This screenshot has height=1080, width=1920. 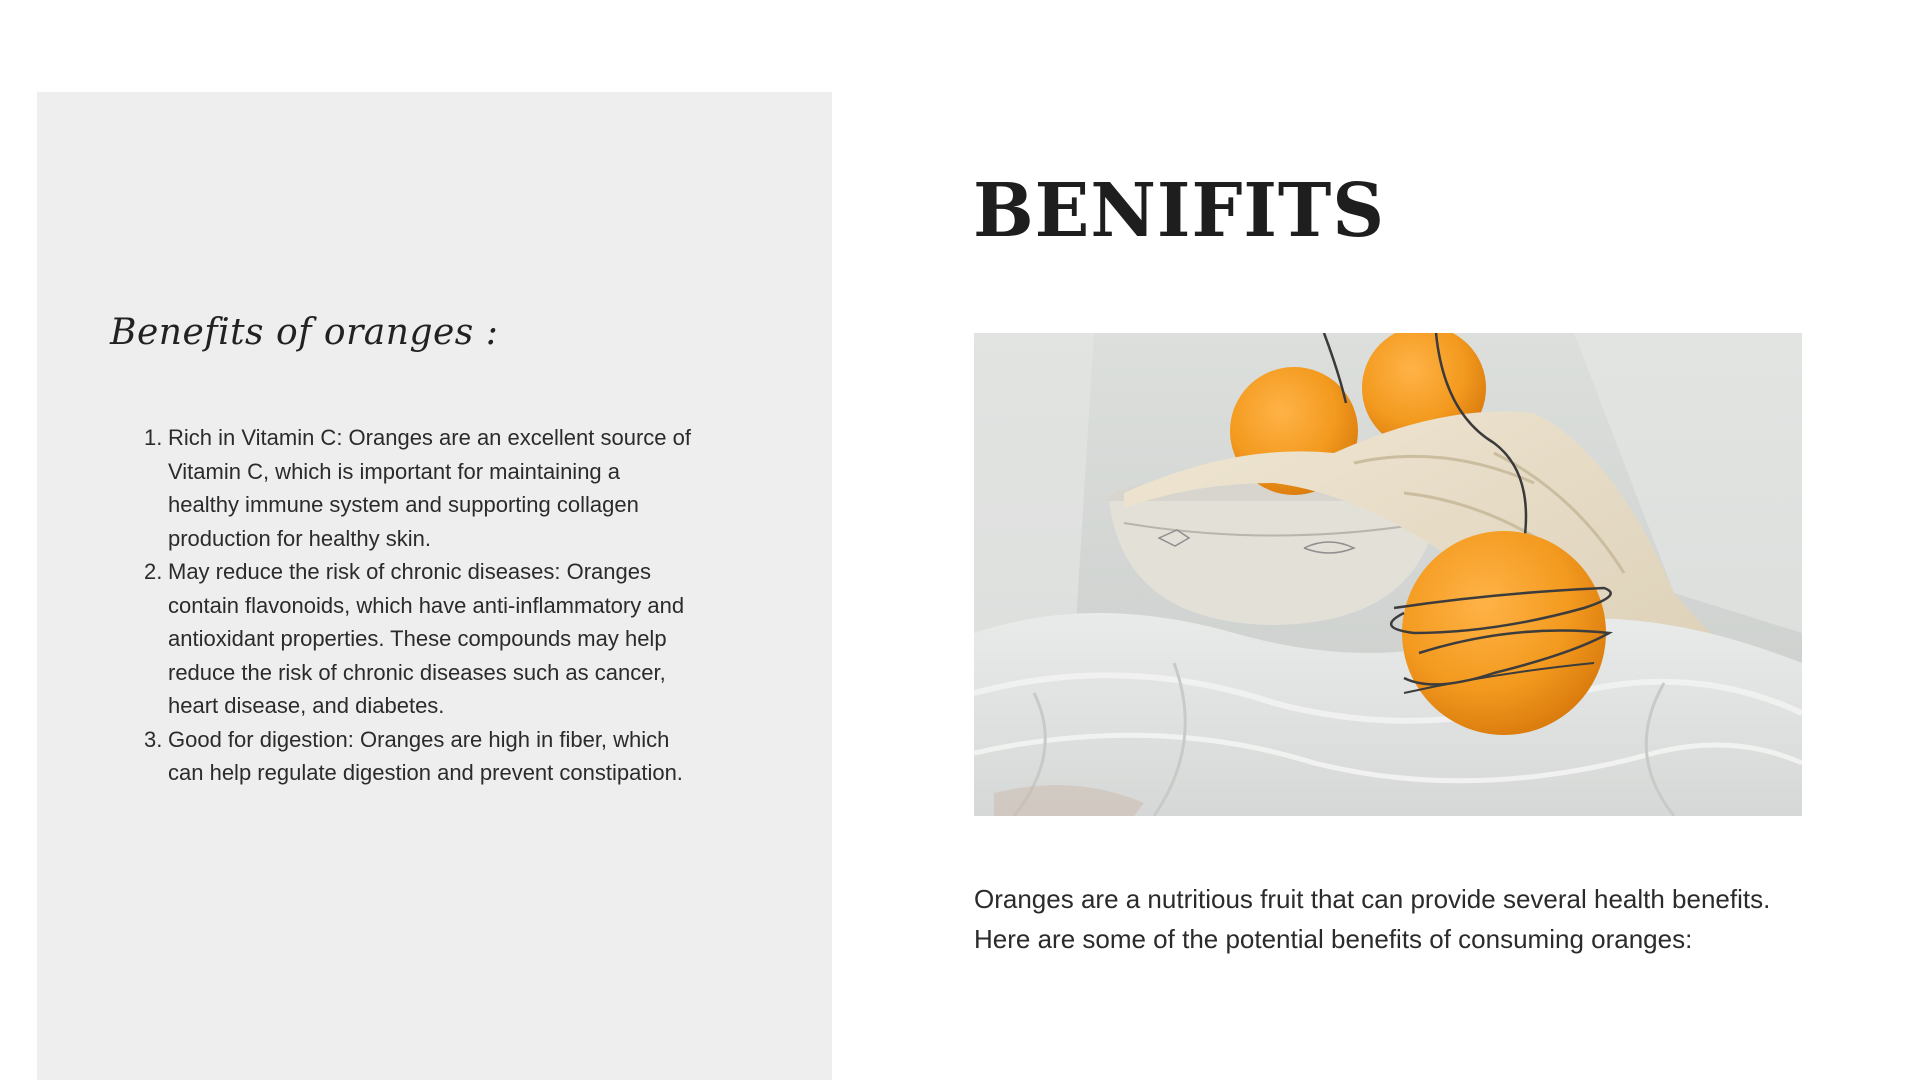 I want to click on list-item-number: 2., so click(x=153, y=571).